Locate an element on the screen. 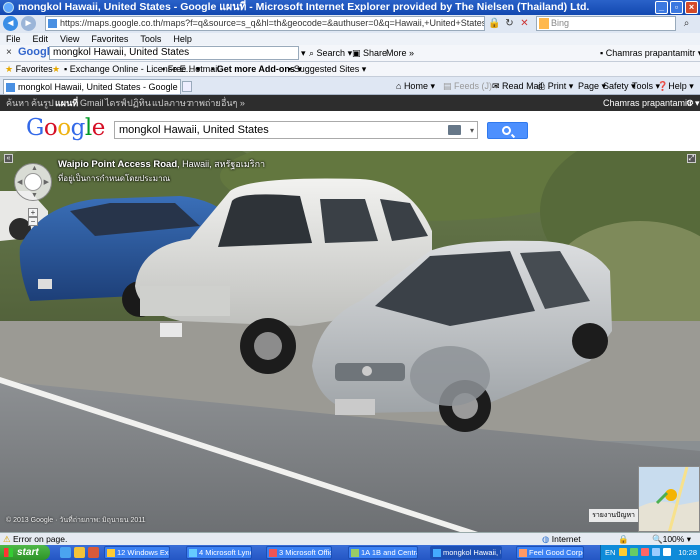 The width and height of the screenshot is (700, 560). clock: 10:28 is located at coordinates (687, 552).